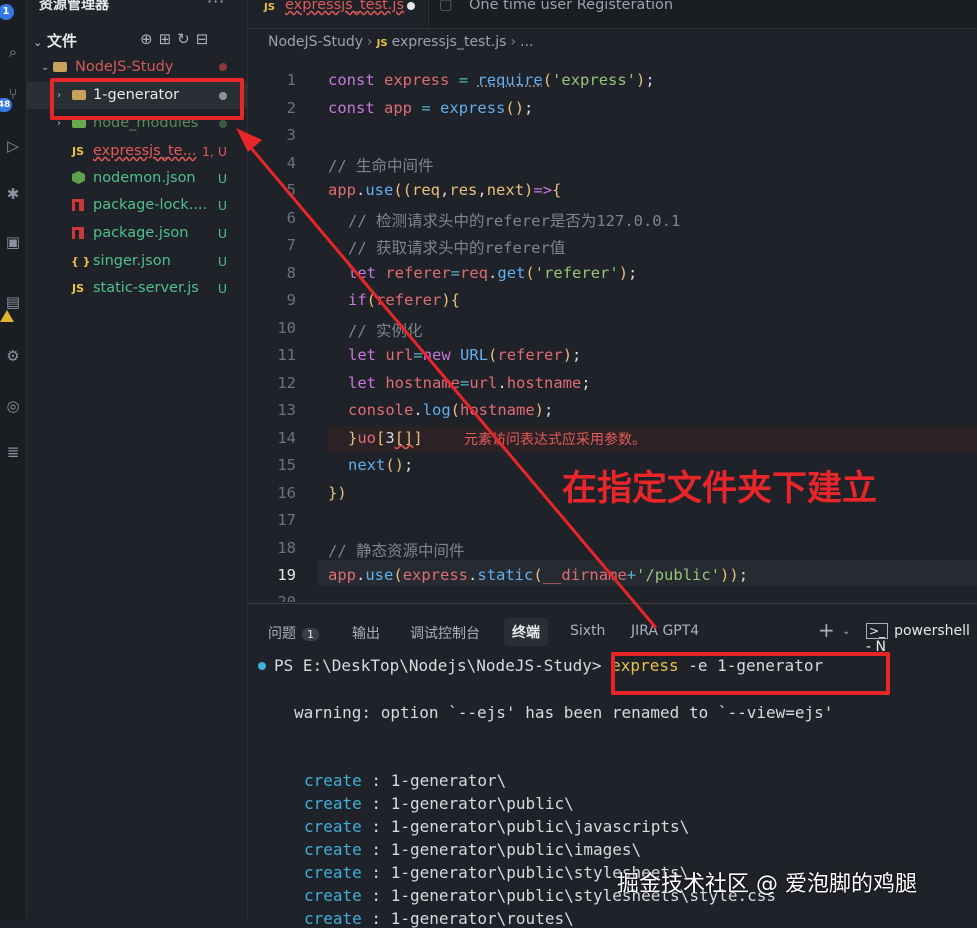 This screenshot has width=977, height=928. What do you see at coordinates (168, 39) in the screenshot?
I see `new-folder-icon: ⊞` at bounding box center [168, 39].